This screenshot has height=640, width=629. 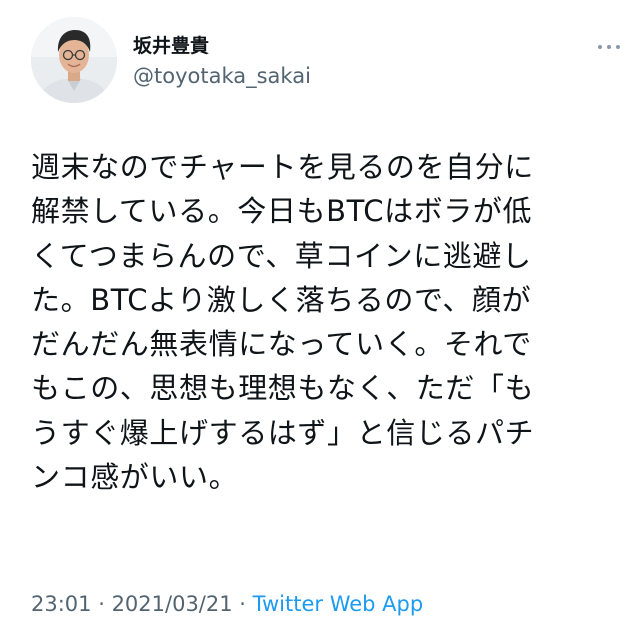 What do you see at coordinates (171, 46) in the screenshot?
I see `display-name: 坂井豊貴` at bounding box center [171, 46].